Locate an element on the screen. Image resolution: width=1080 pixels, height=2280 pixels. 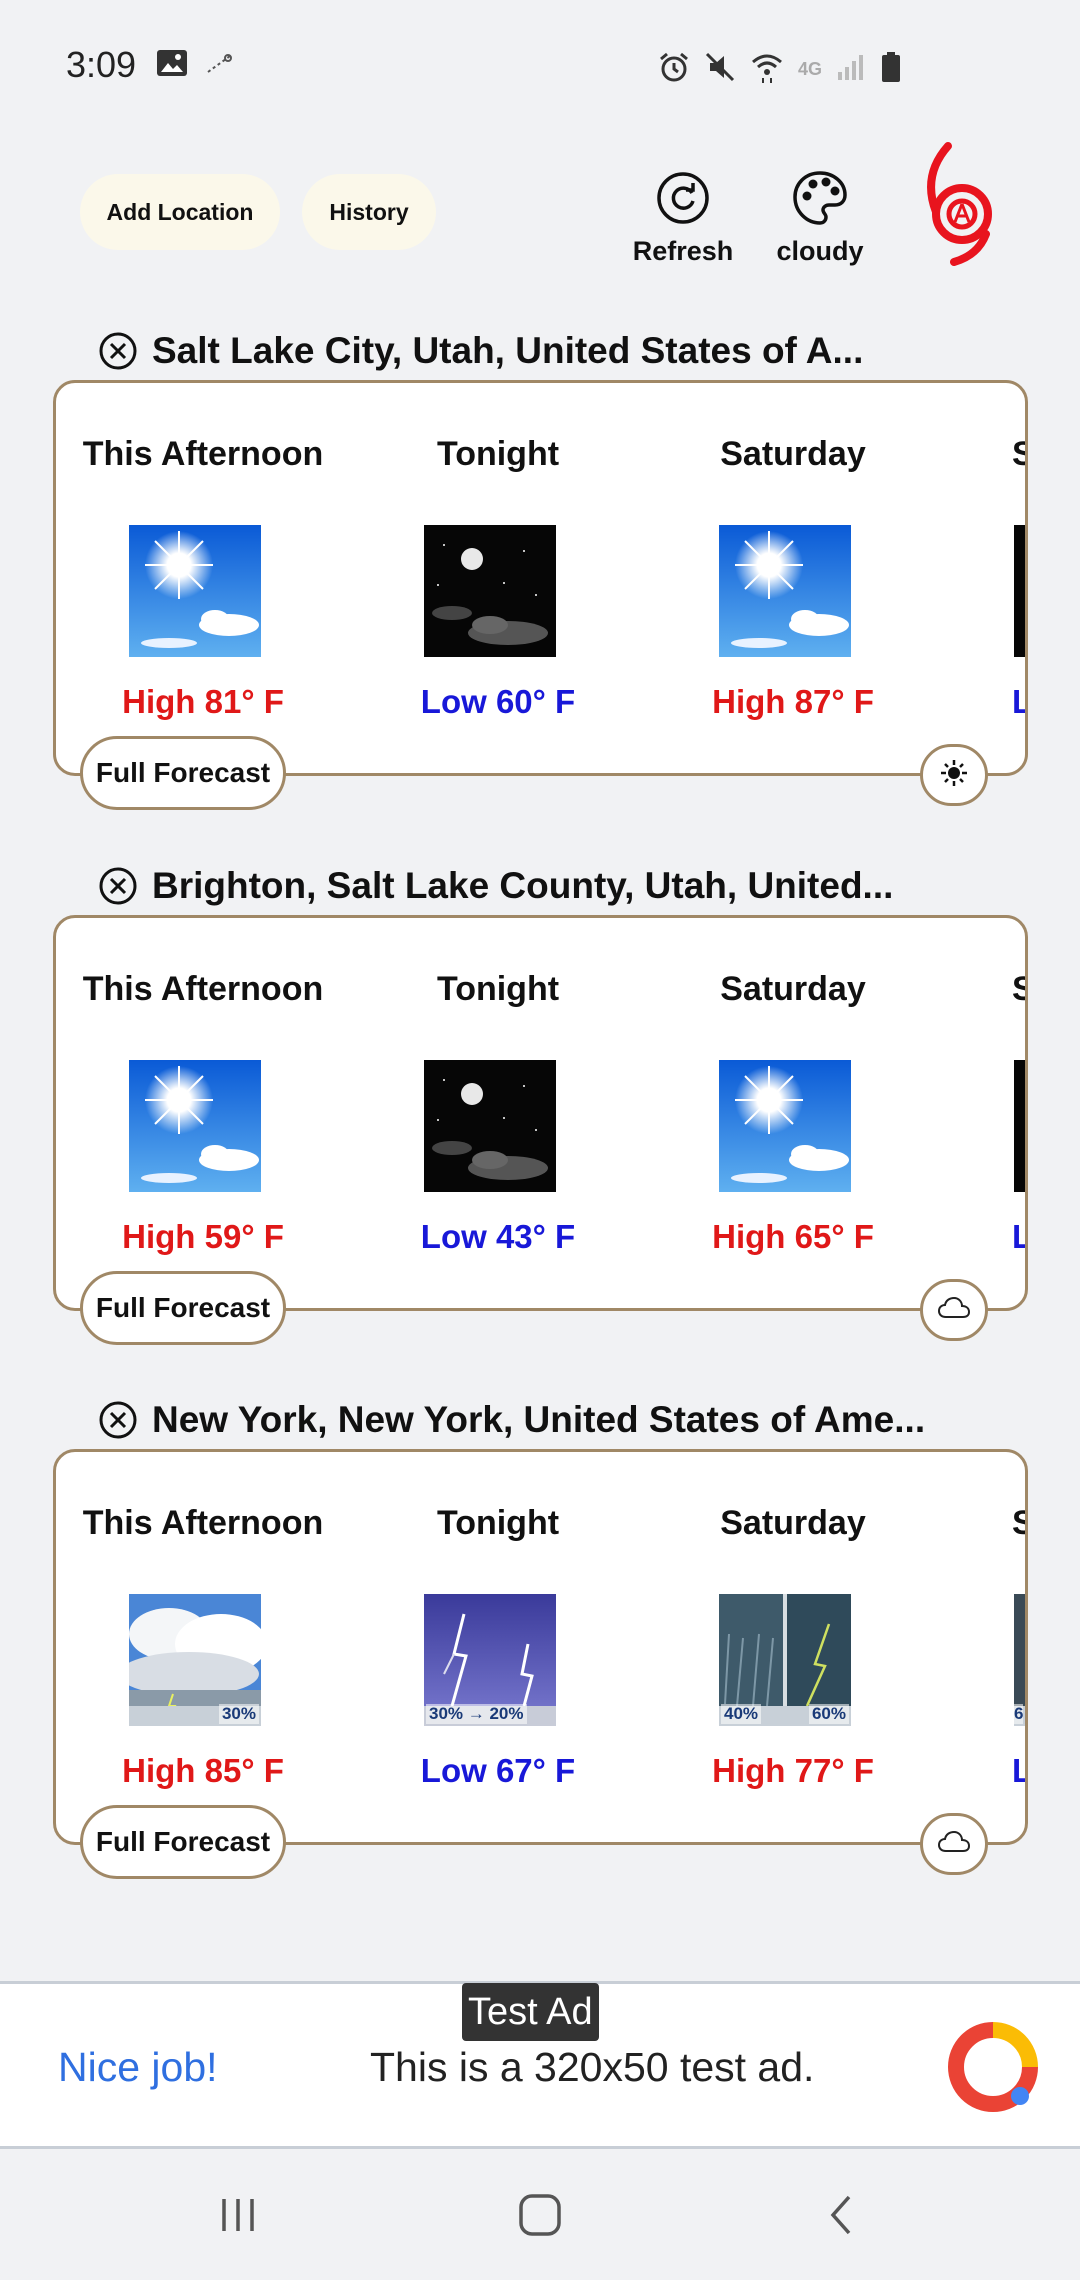
forecast-period: This Afternoon High 81° F is located at coordinates (203, 573).